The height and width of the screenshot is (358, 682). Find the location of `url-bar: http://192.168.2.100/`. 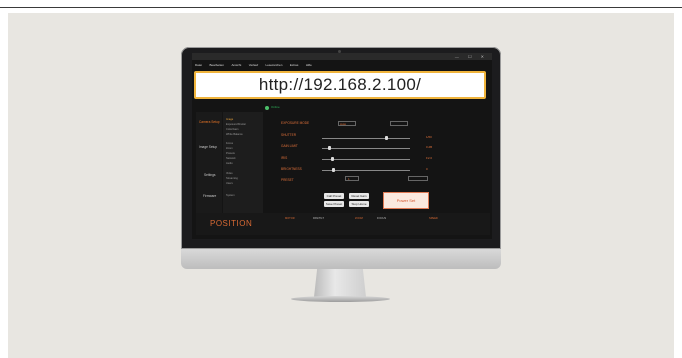

url-bar: http://192.168.2.100/ is located at coordinates (340, 85).